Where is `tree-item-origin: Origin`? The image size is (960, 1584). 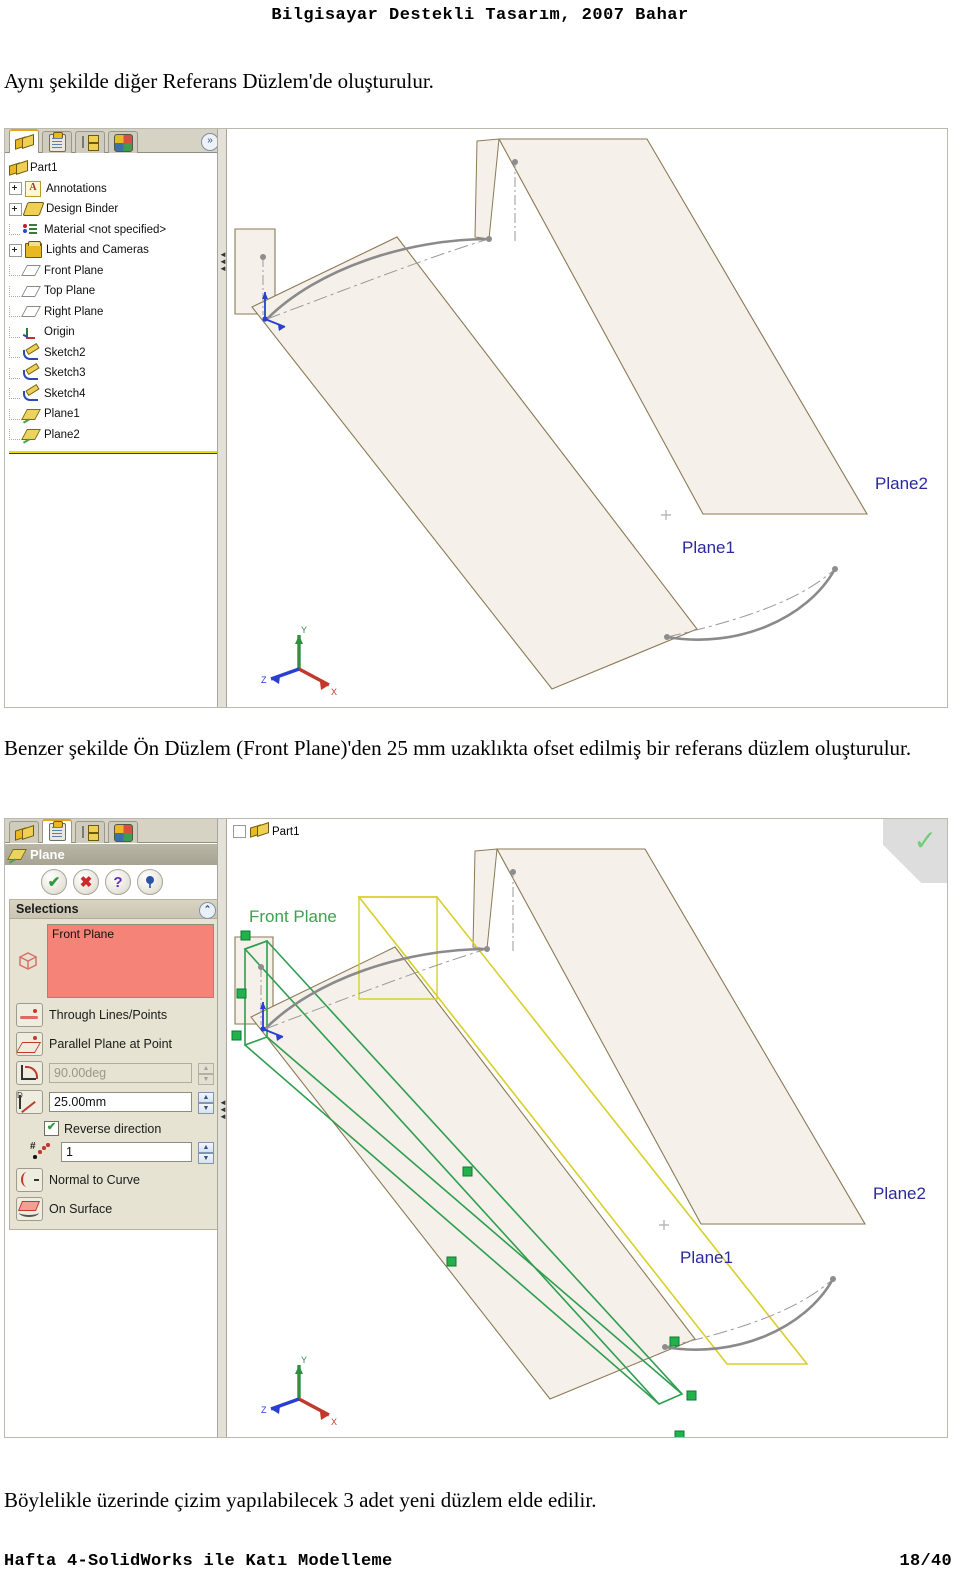
tree-item-origin: Origin is located at coordinates (118, 332).